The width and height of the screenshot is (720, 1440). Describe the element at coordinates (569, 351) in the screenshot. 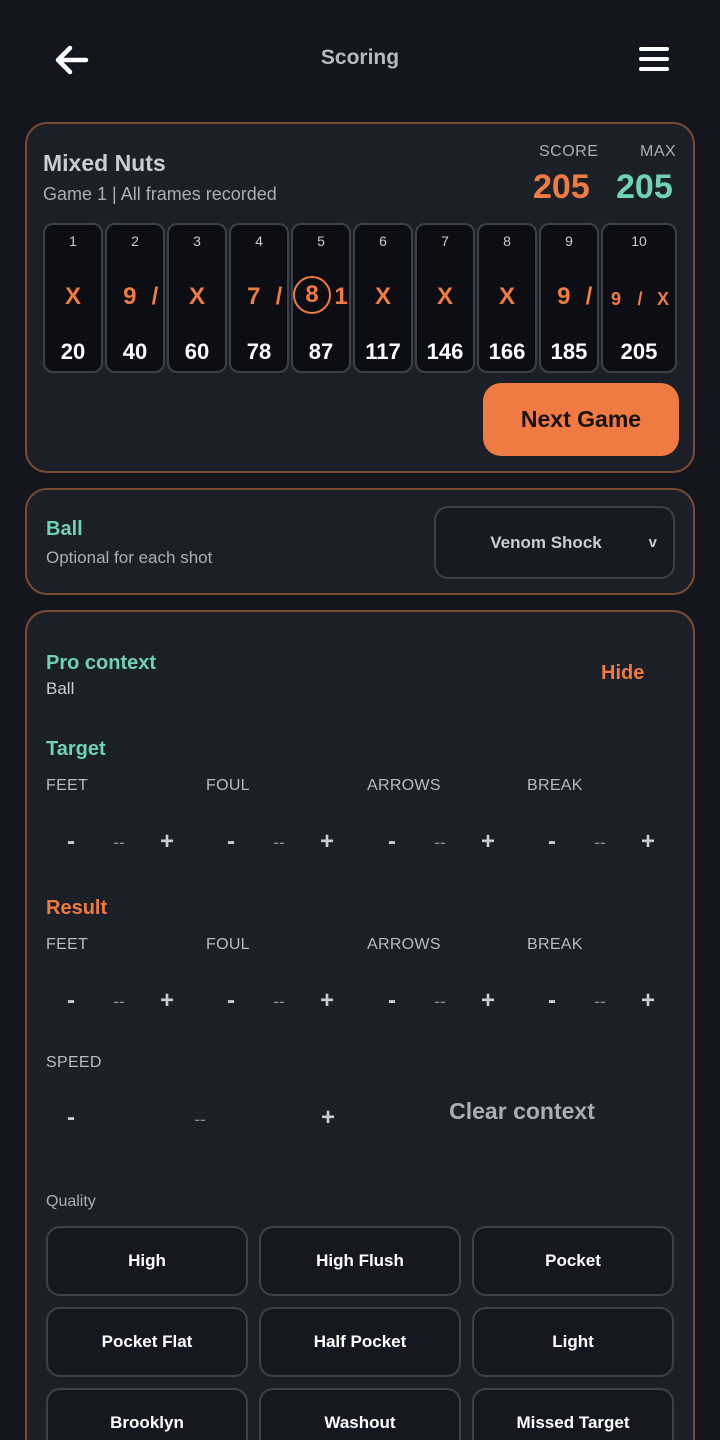

I see `frame-total: 185` at that location.